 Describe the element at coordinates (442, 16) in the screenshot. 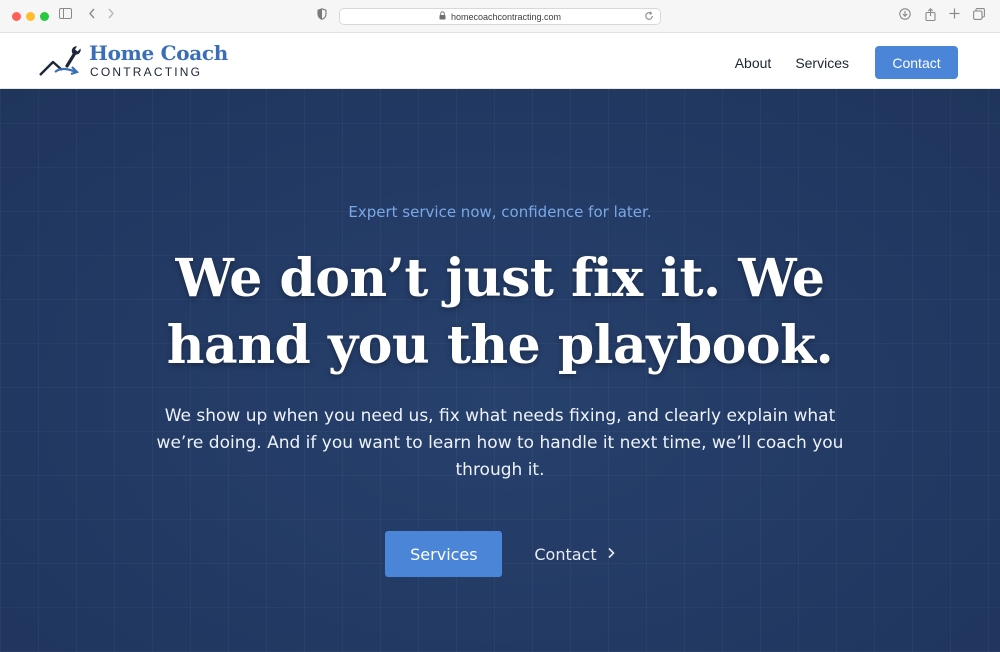

I see `lock-icon` at that location.